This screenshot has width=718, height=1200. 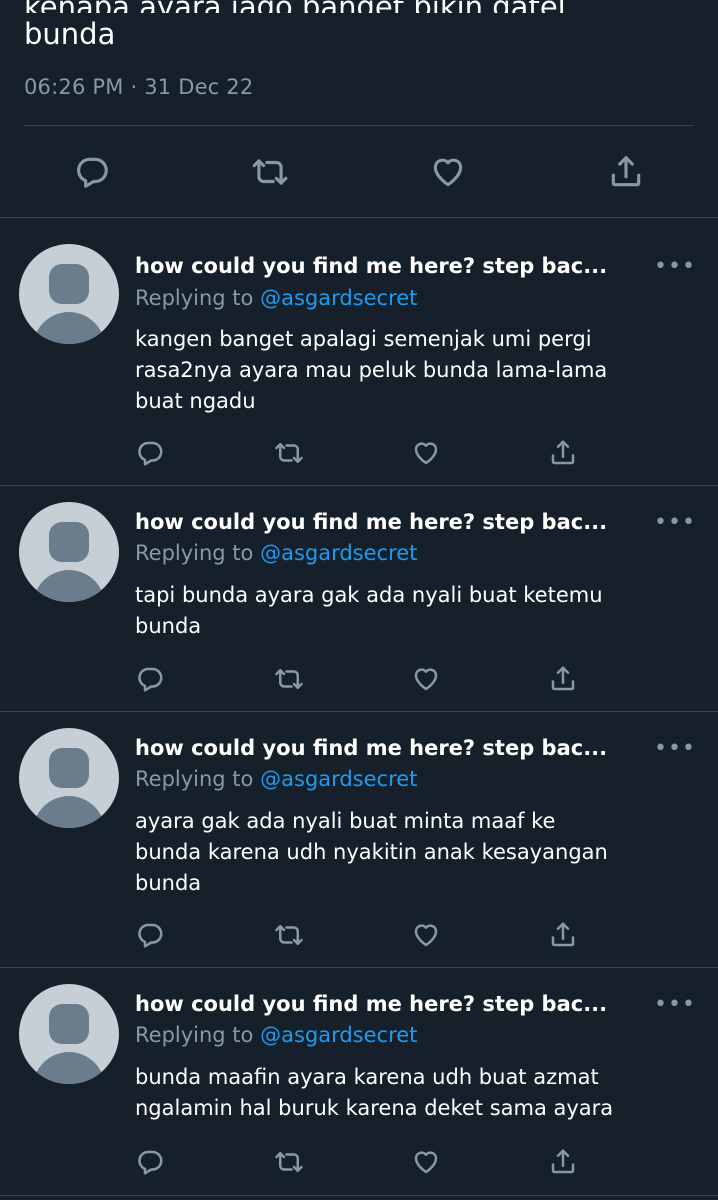 What do you see at coordinates (345, 821) in the screenshot?
I see `reply-text-line: ayara gak ada nyali buat minta maaf ke` at bounding box center [345, 821].